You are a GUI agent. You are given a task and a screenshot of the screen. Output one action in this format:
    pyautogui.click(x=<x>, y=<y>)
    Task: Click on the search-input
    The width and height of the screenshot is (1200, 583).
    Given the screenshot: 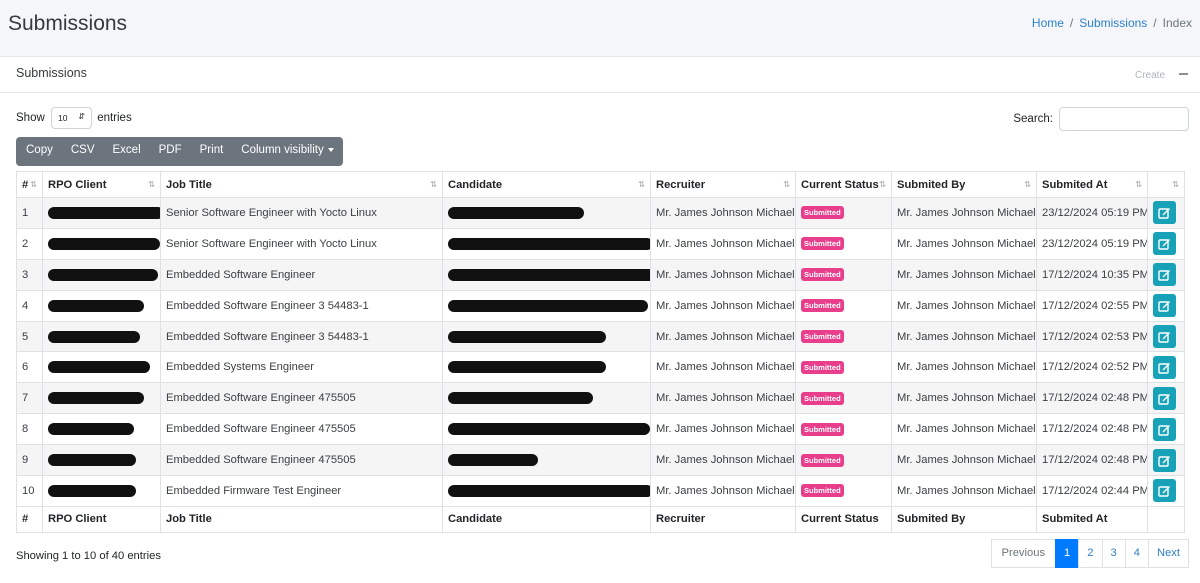 What is the action you would take?
    pyautogui.click(x=1124, y=119)
    